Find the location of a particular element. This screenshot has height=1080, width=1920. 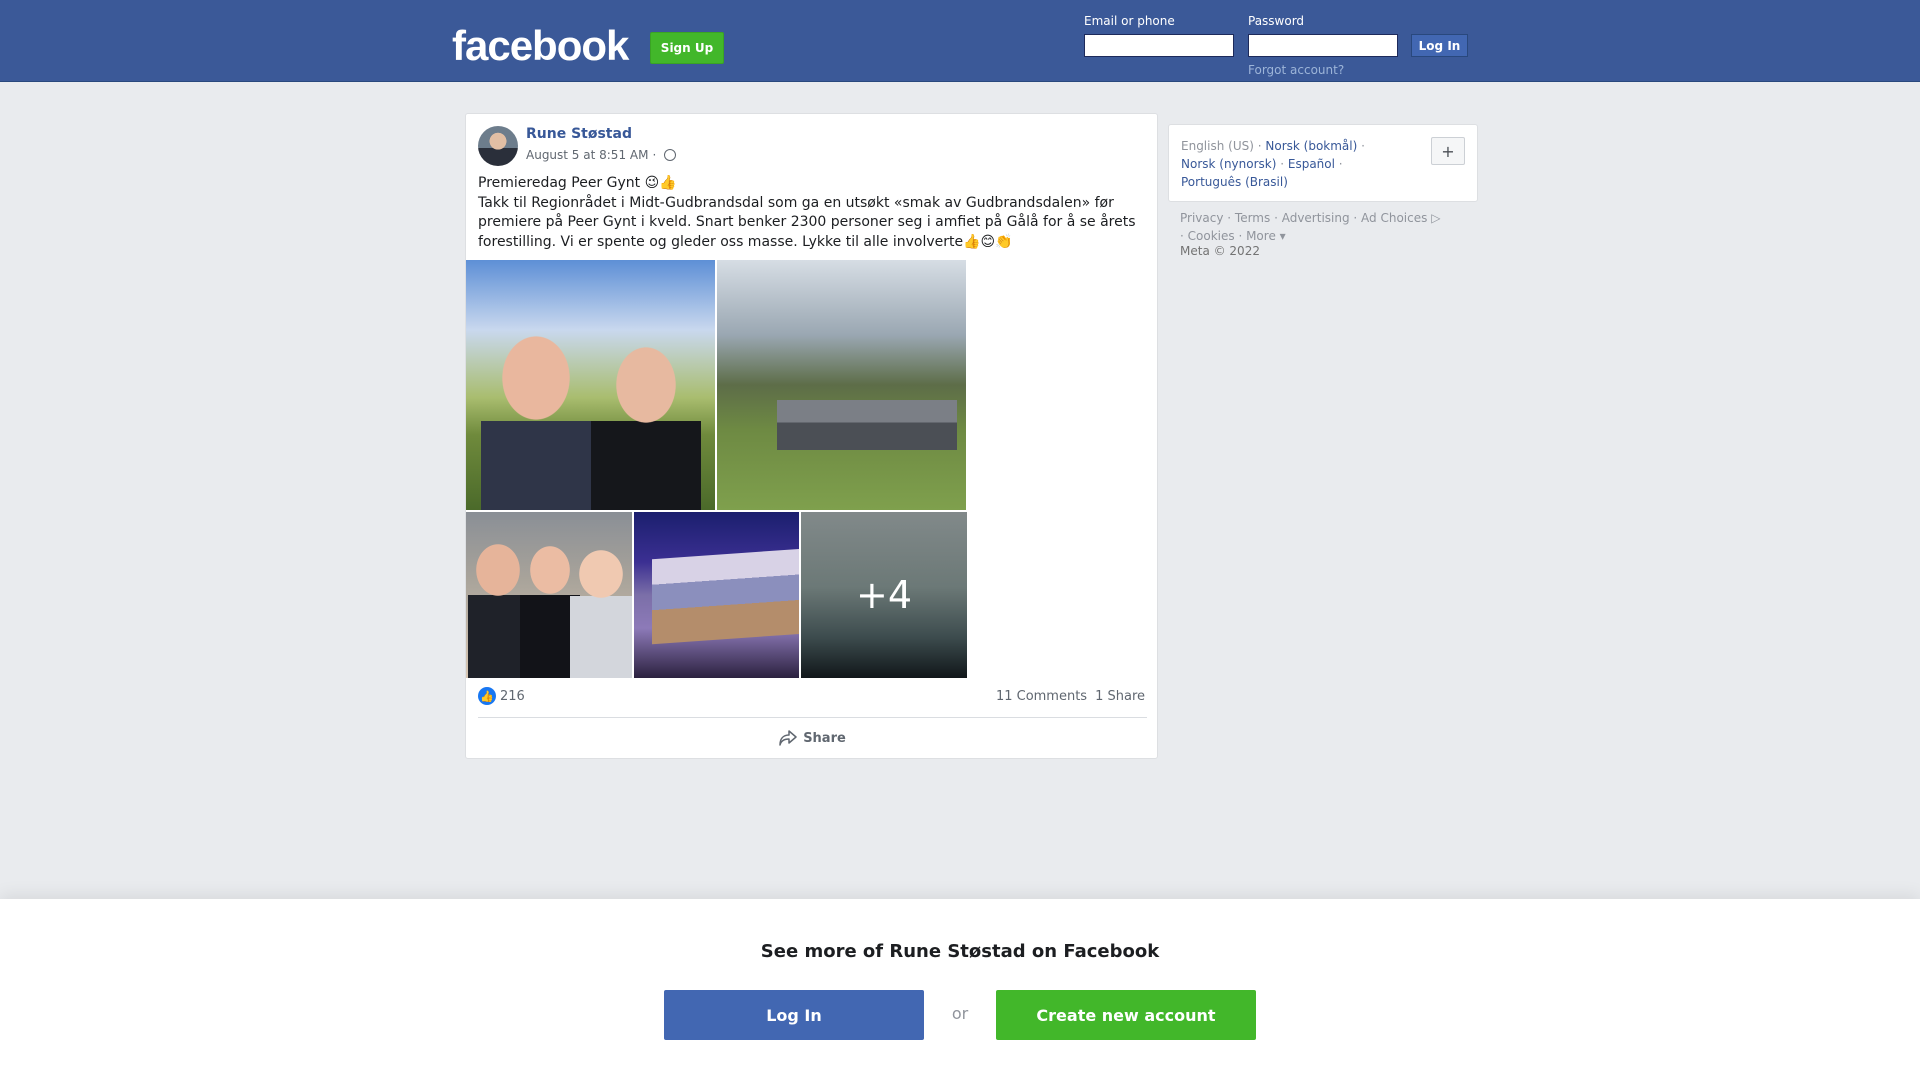

post-photo-5: +4 is located at coordinates (884, 595).